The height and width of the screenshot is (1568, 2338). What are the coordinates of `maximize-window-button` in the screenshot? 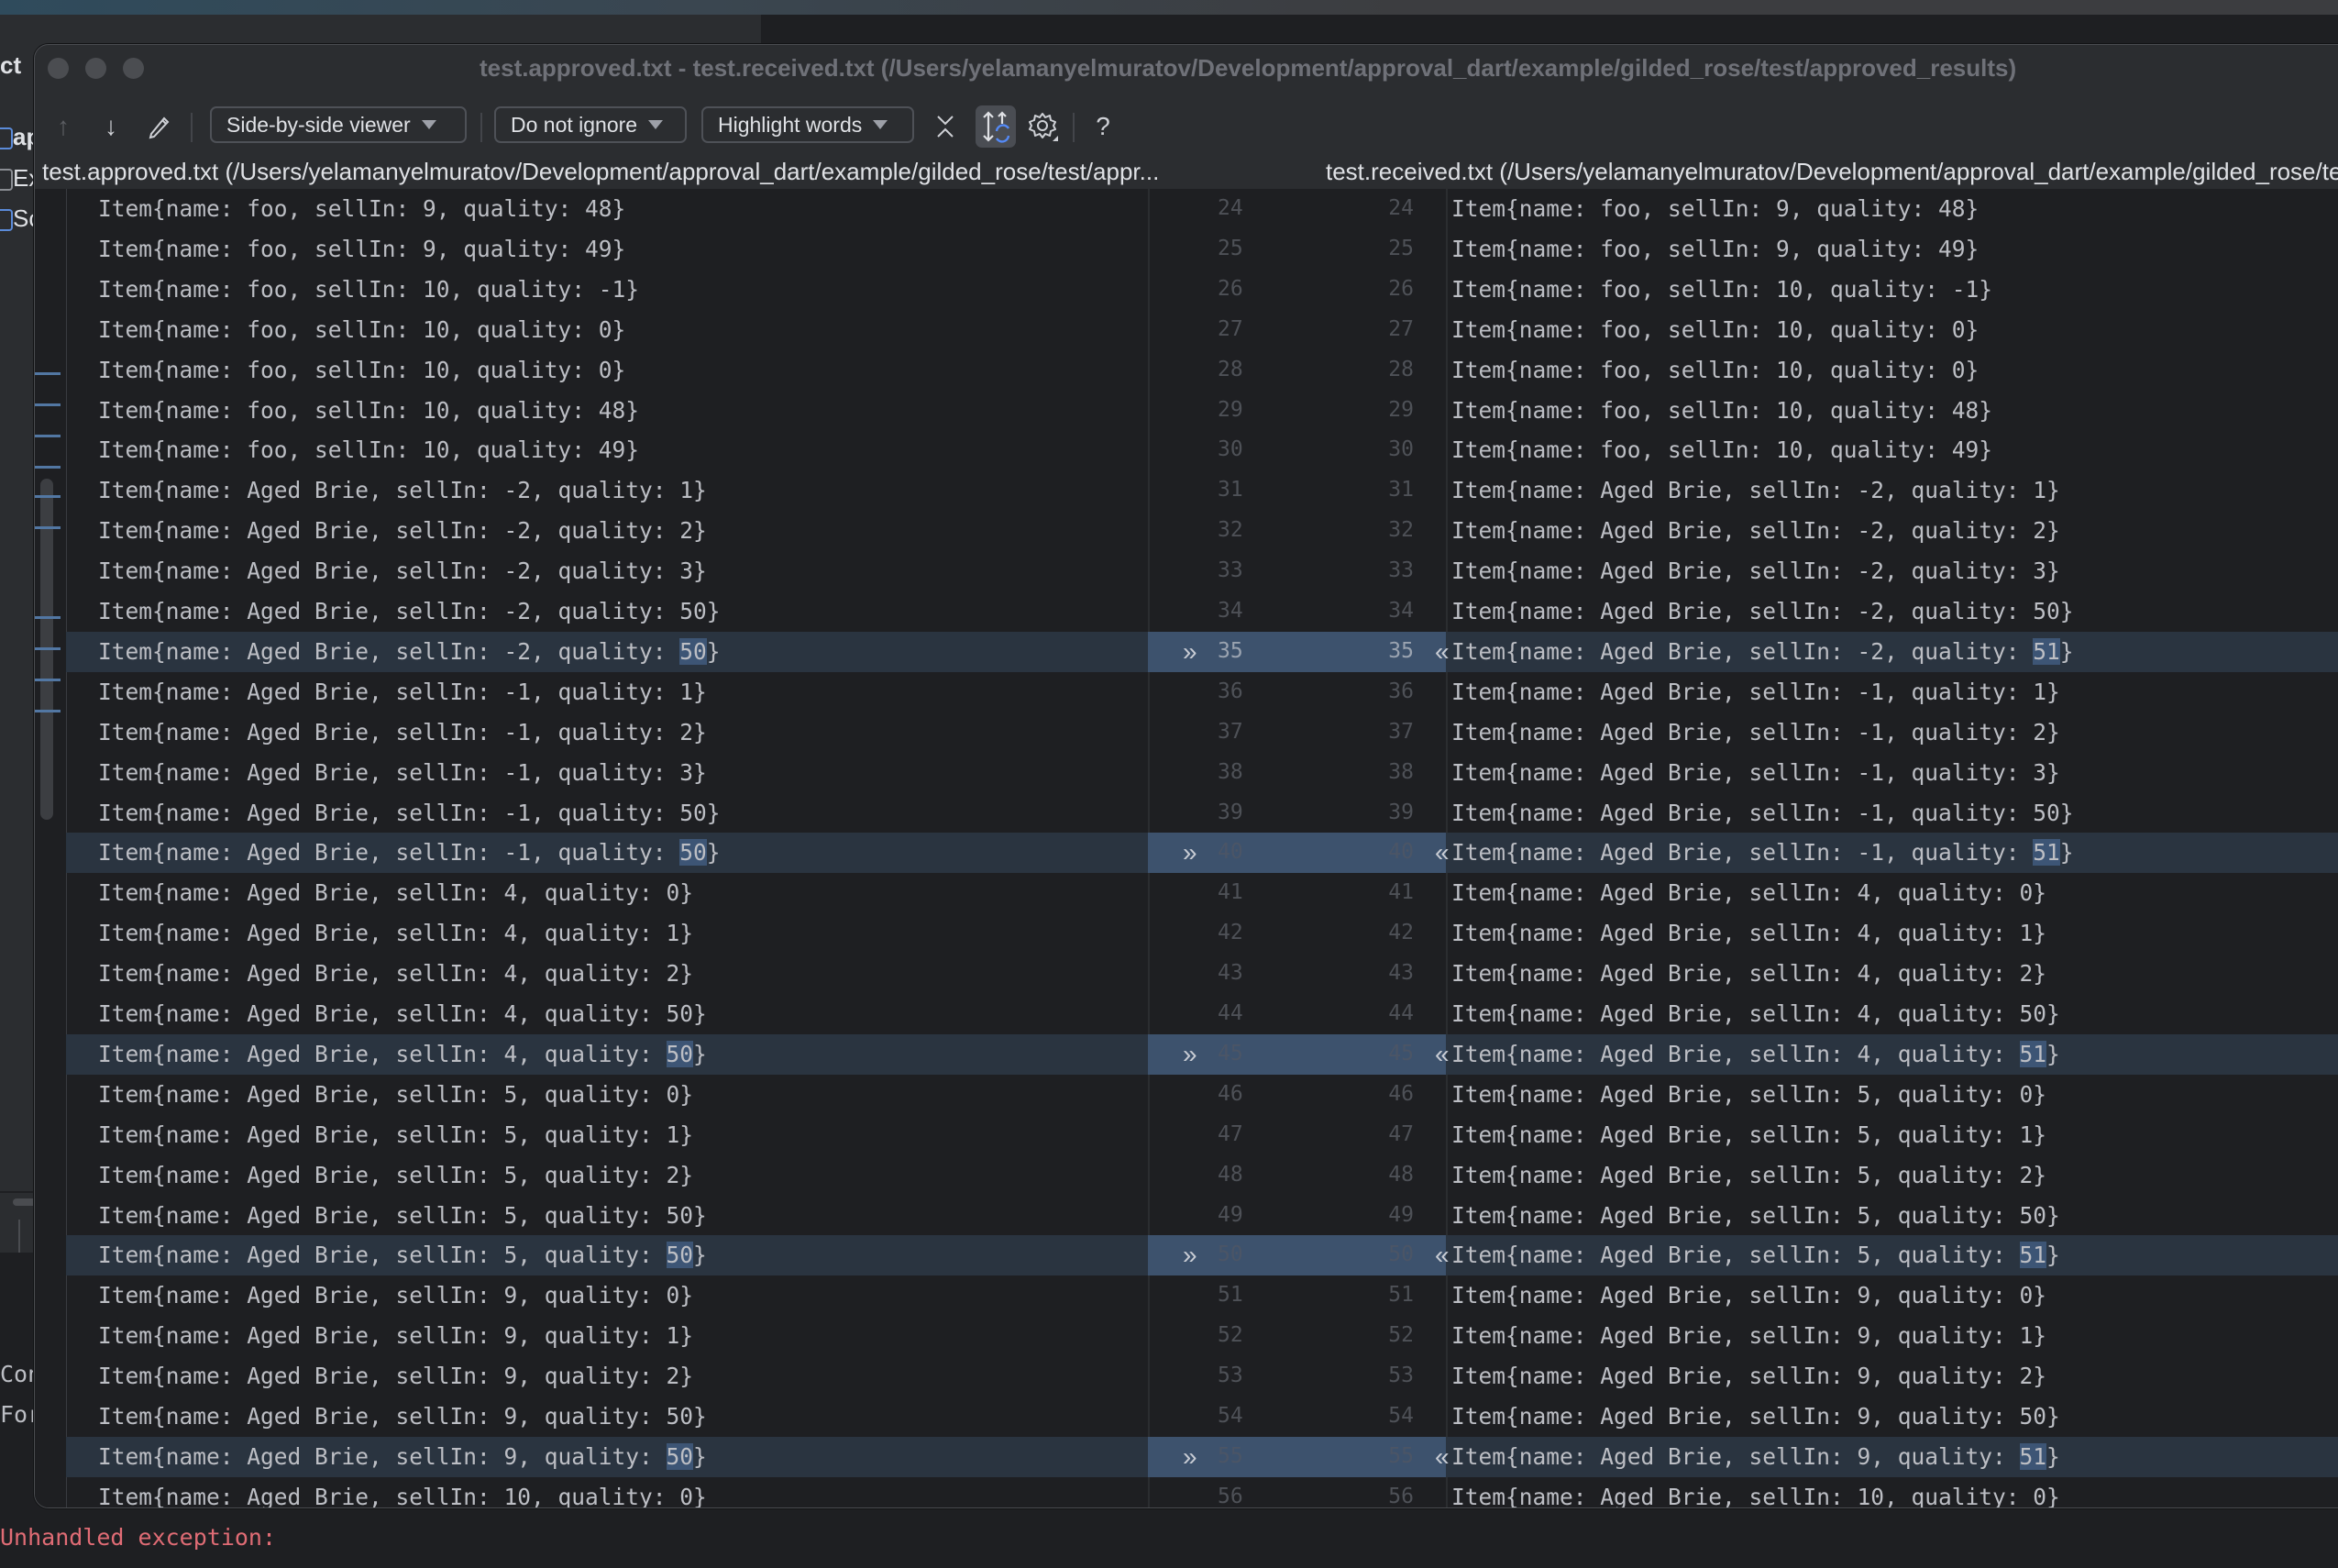 It's located at (133, 68).